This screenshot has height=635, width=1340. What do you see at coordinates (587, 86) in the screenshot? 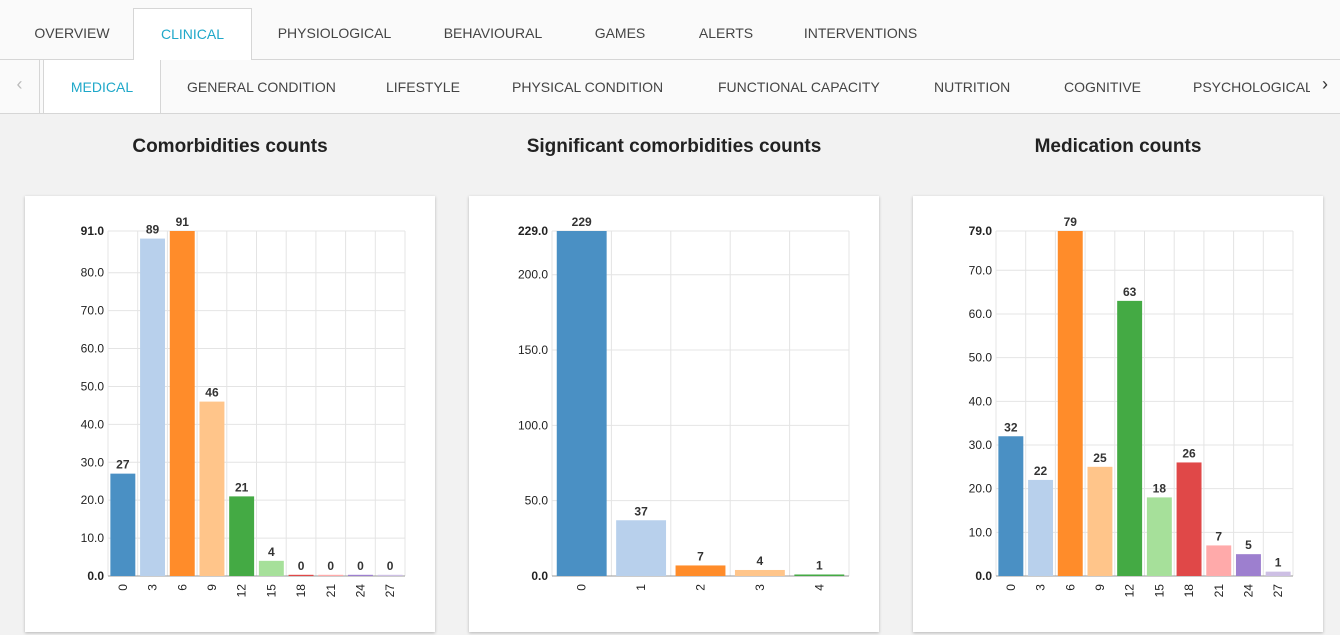
I see `tab-physical-condition: PHYSICAL CONDITION` at bounding box center [587, 86].